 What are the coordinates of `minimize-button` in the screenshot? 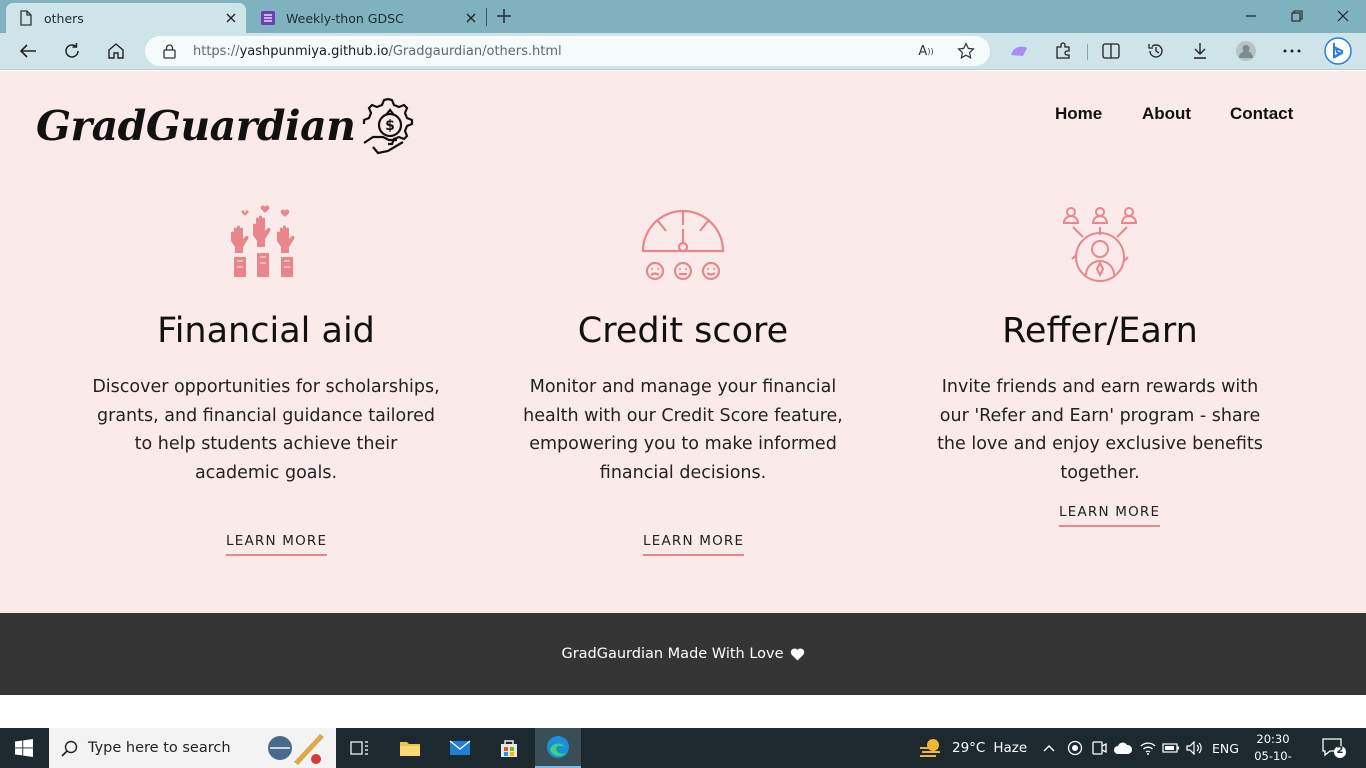 It's located at (1251, 16).